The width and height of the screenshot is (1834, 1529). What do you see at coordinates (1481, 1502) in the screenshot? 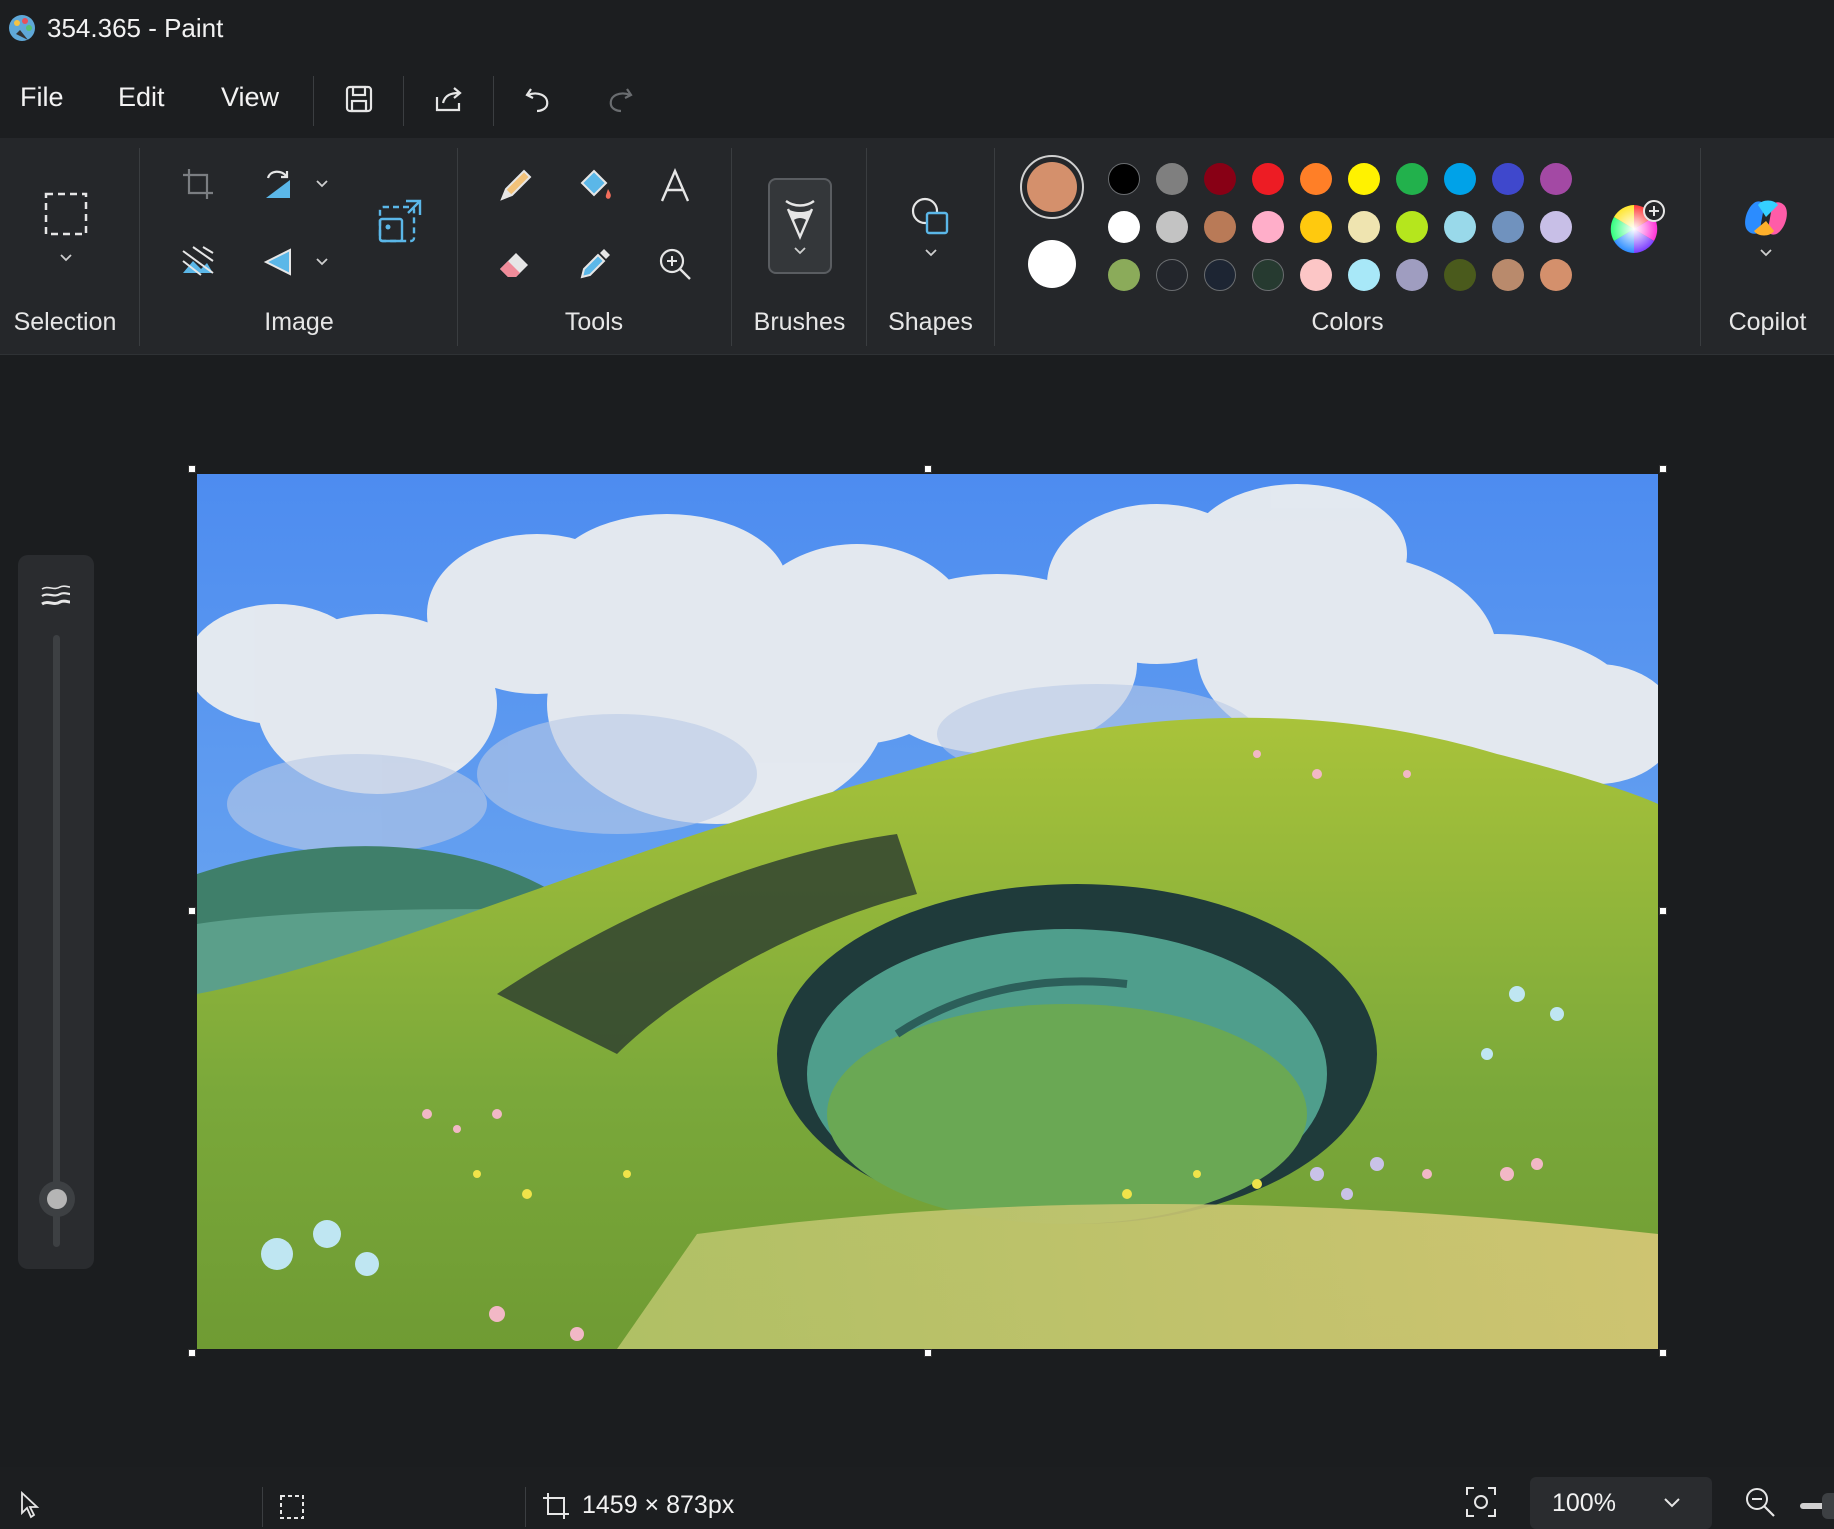
I see `fit-to-window-button` at bounding box center [1481, 1502].